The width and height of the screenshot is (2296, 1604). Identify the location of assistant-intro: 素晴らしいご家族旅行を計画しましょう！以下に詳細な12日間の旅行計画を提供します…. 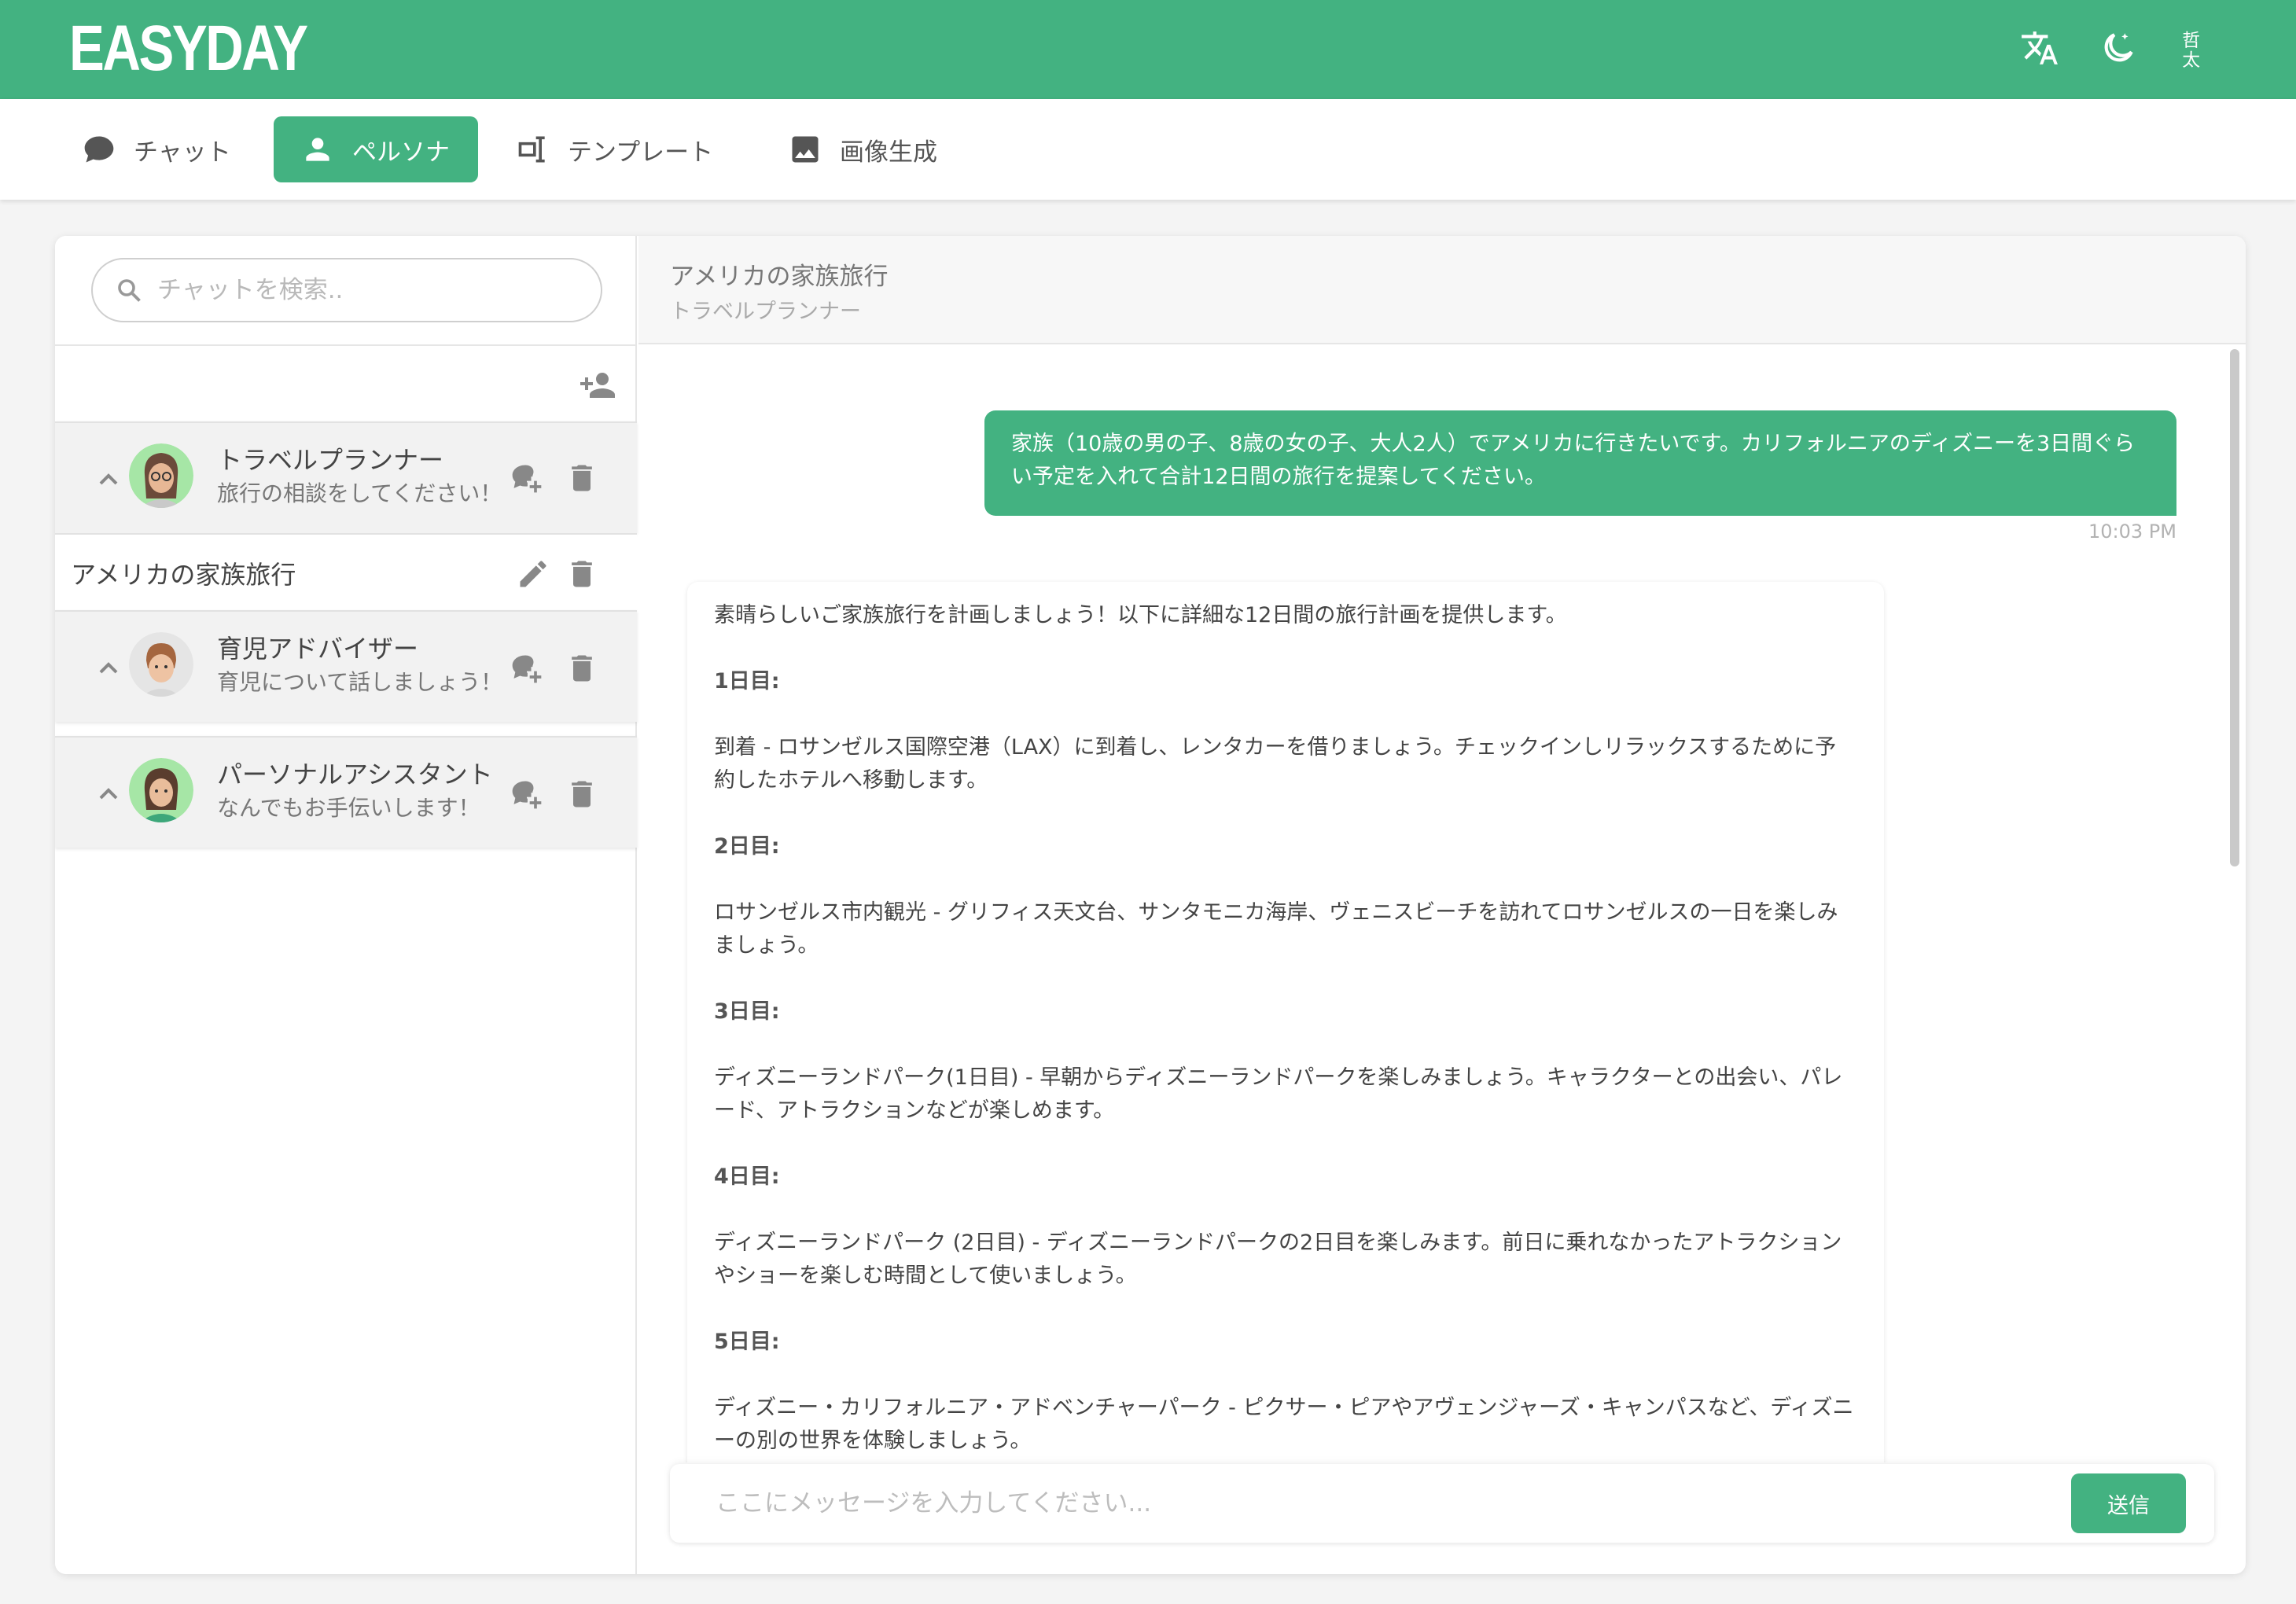
(1140, 615).